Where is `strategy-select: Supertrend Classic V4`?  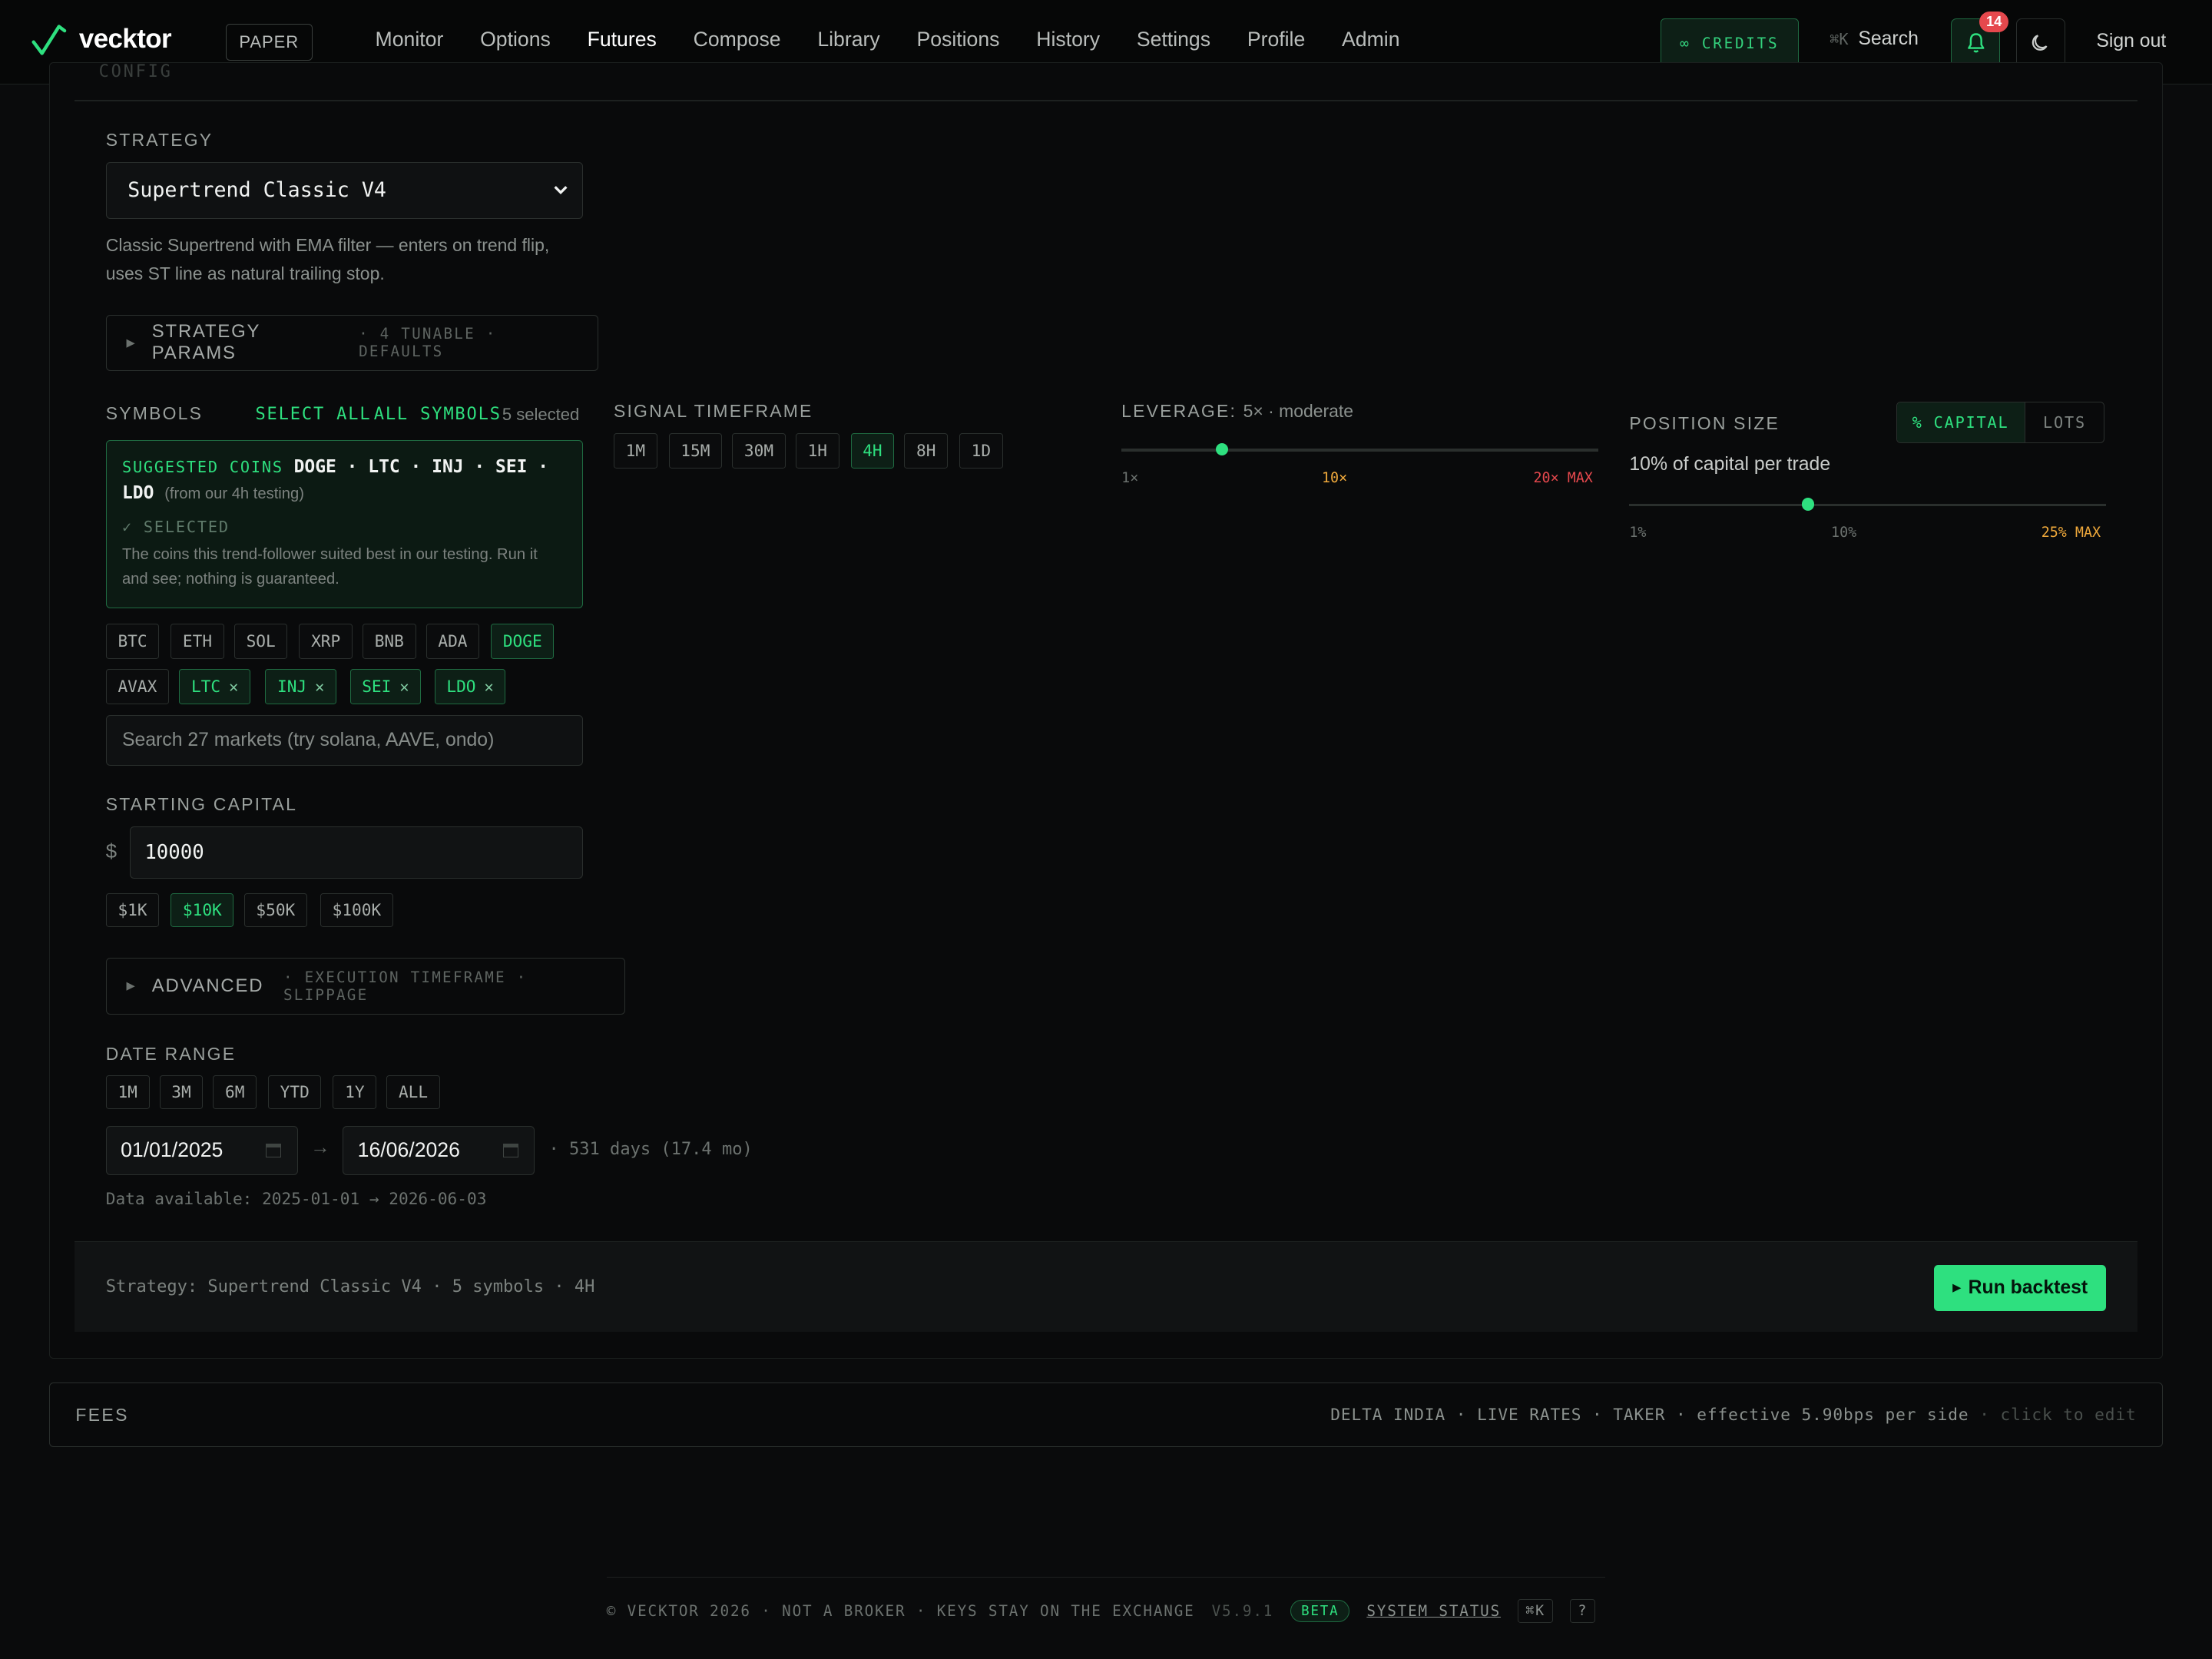
strategy-select: Supertrend Classic V4 is located at coordinates (344, 191).